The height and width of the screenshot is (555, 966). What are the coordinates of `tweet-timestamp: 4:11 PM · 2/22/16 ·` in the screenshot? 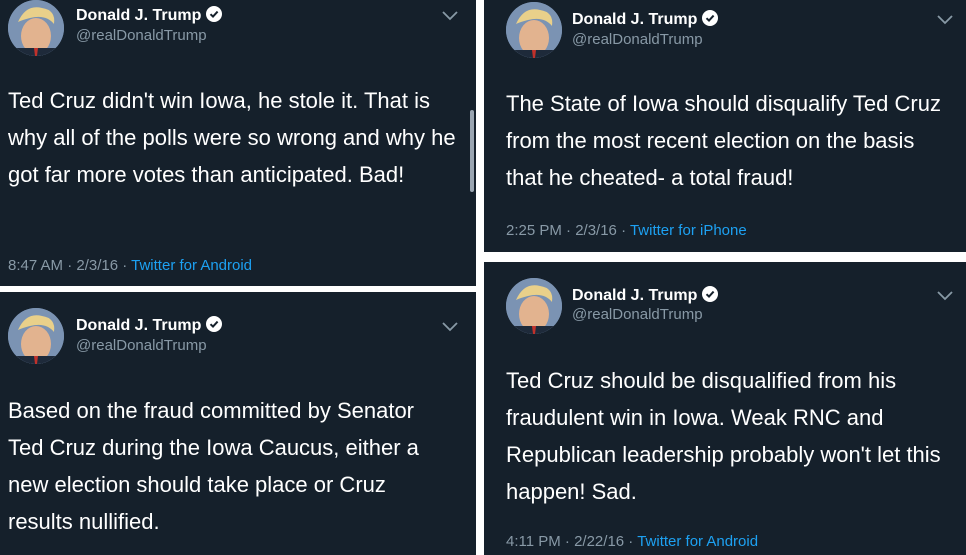 It's located at (571, 541).